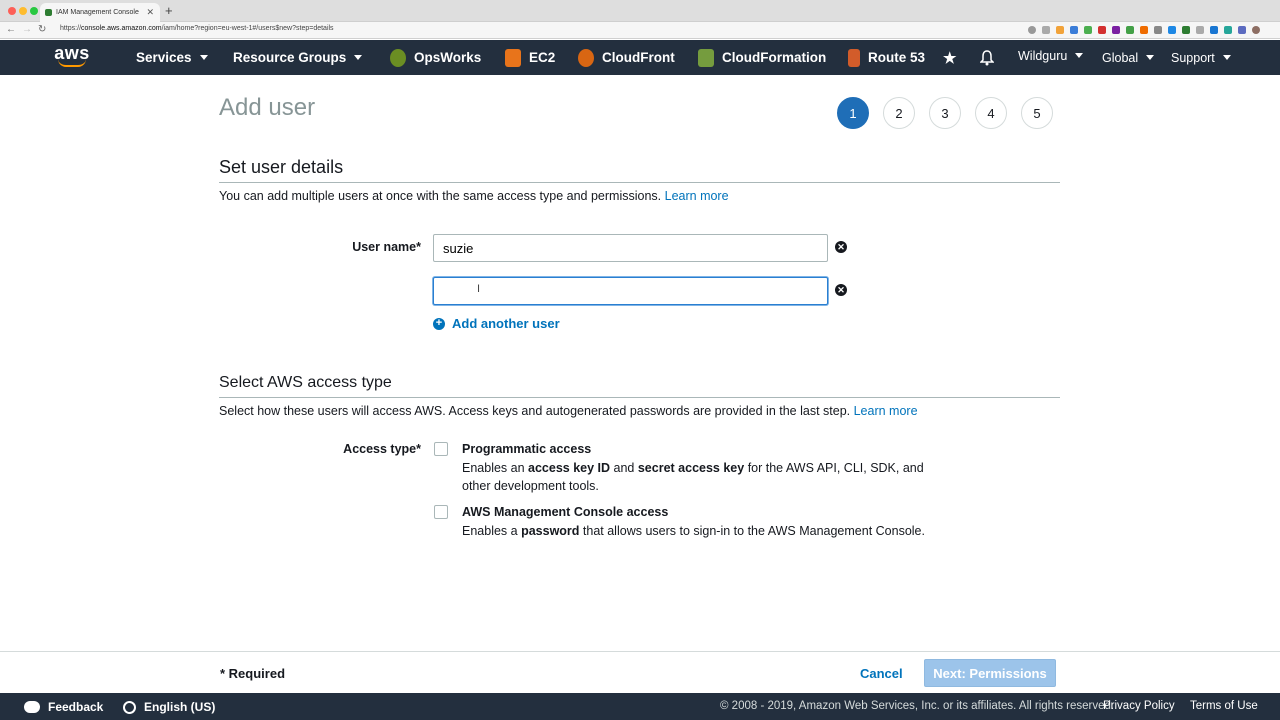 This screenshot has height=720, width=1280. Describe the element at coordinates (129, 707) in the screenshot. I see `globe-icon` at that location.